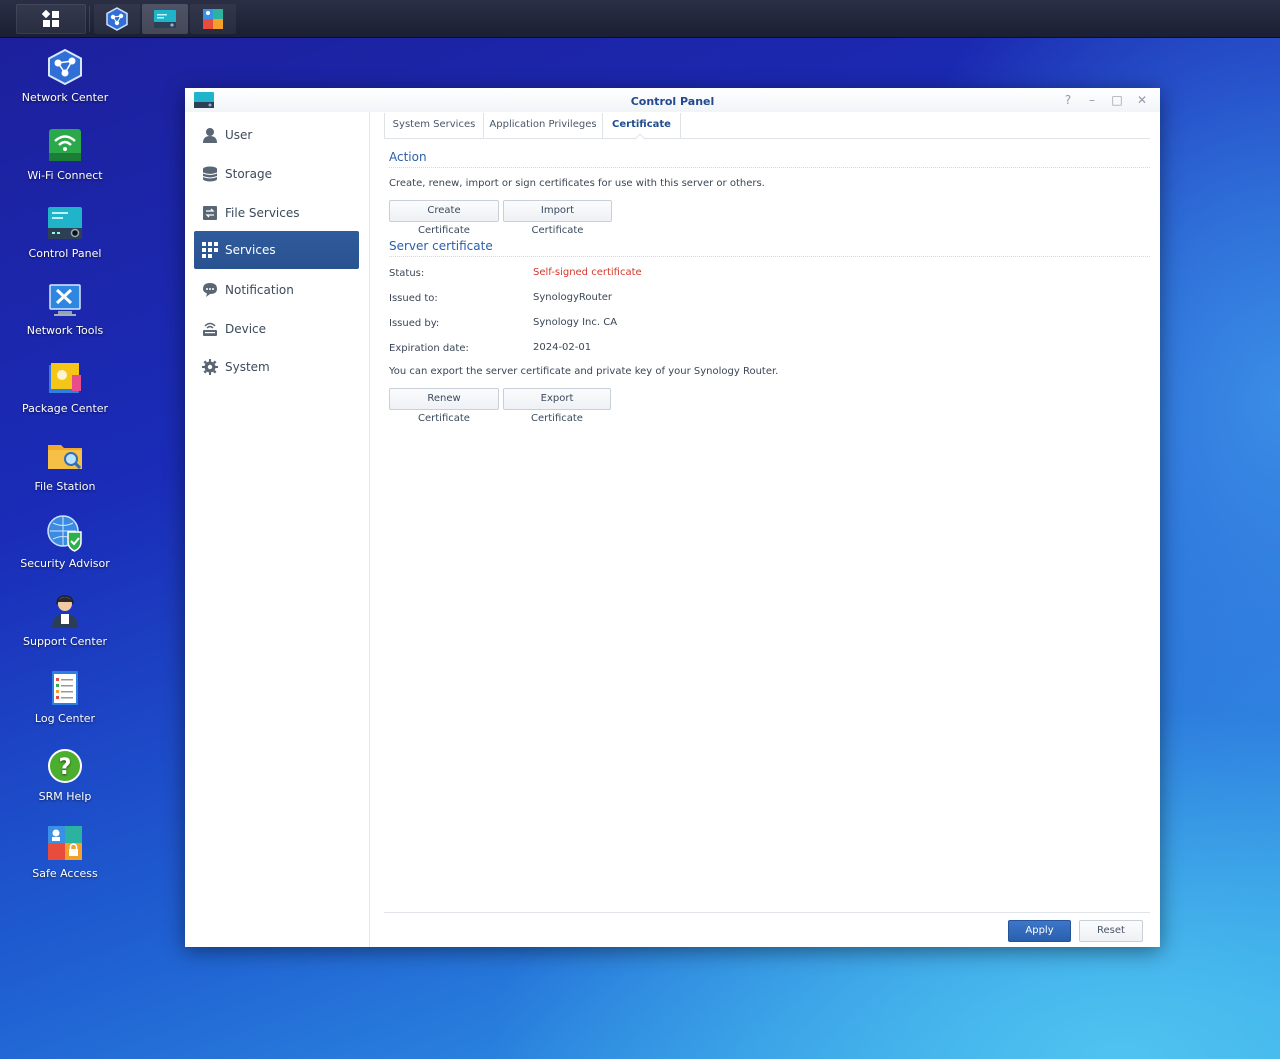 The height and width of the screenshot is (1059, 1280). I want to click on desktop-icon-label: SRM Help, so click(65, 796).